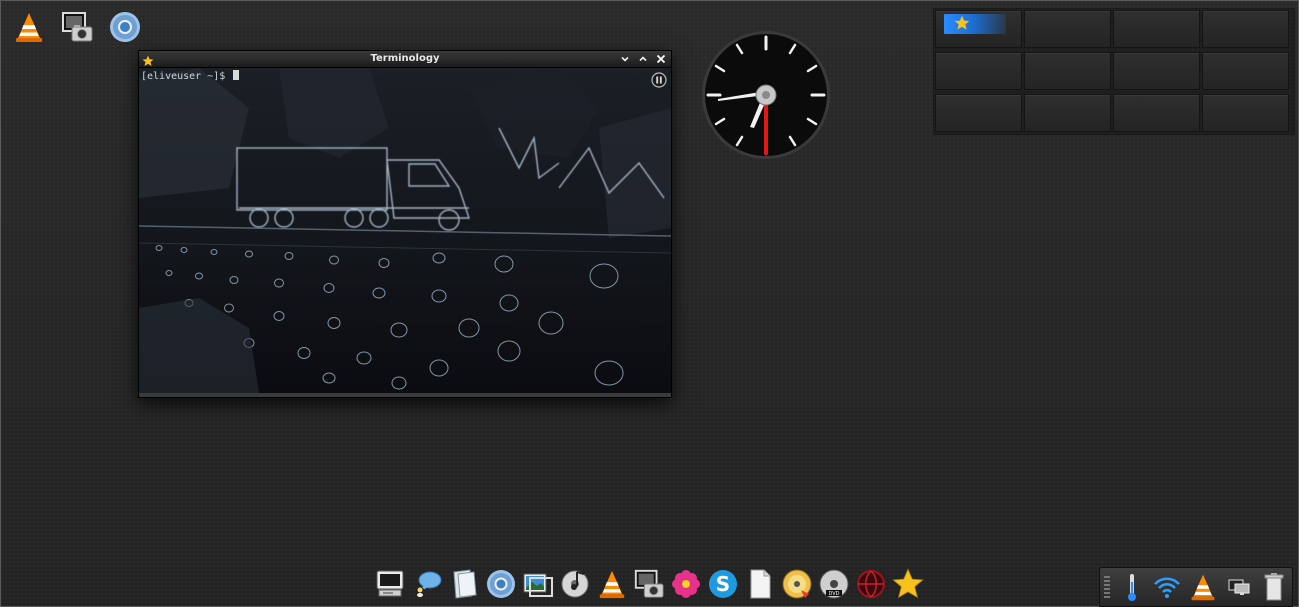 The image size is (1299, 607). I want to click on messenger-icon, so click(426, 584).